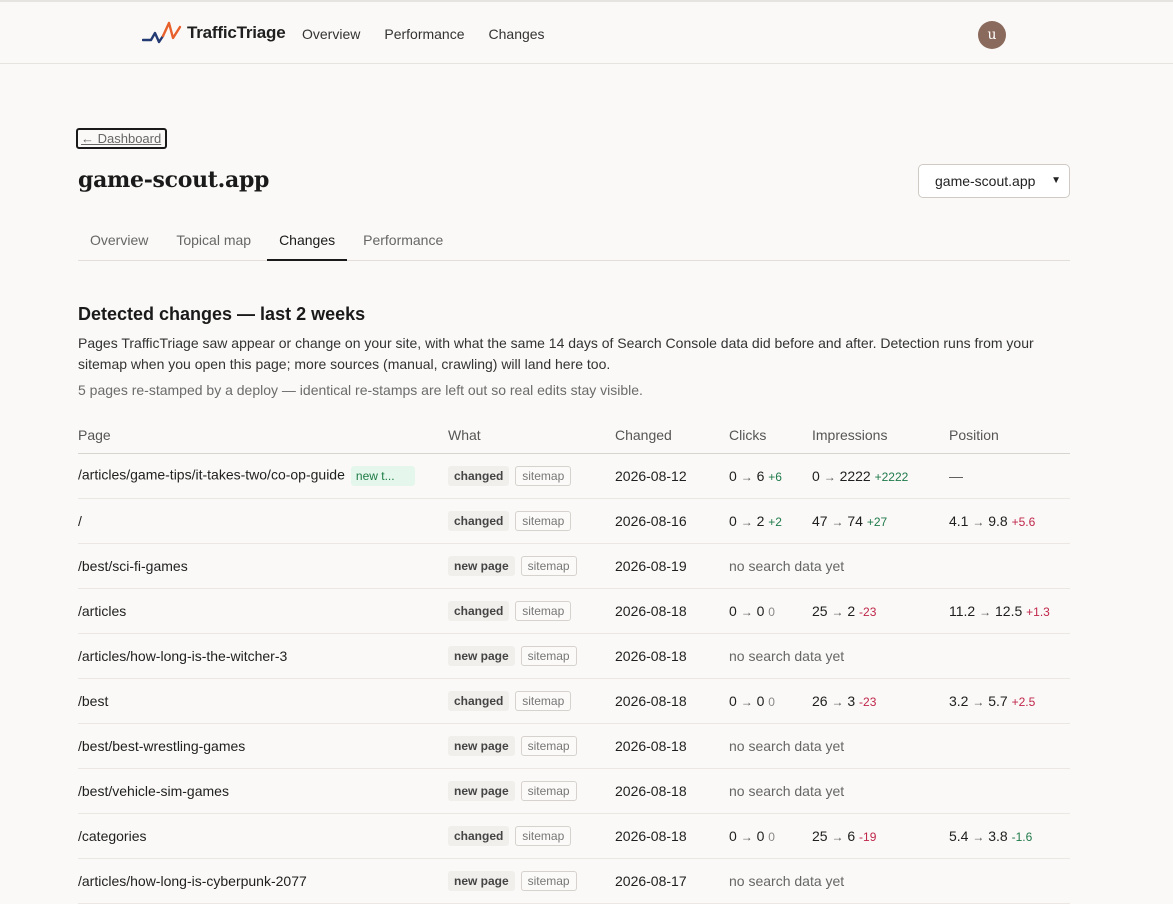 Image resolution: width=1173 pixels, height=904 pixels. I want to click on position-delta: +1.3, so click(1038, 611).